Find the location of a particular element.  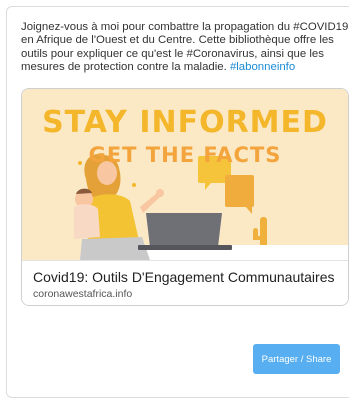

image-subheadline: GET THE FACTS is located at coordinates (185, 155).